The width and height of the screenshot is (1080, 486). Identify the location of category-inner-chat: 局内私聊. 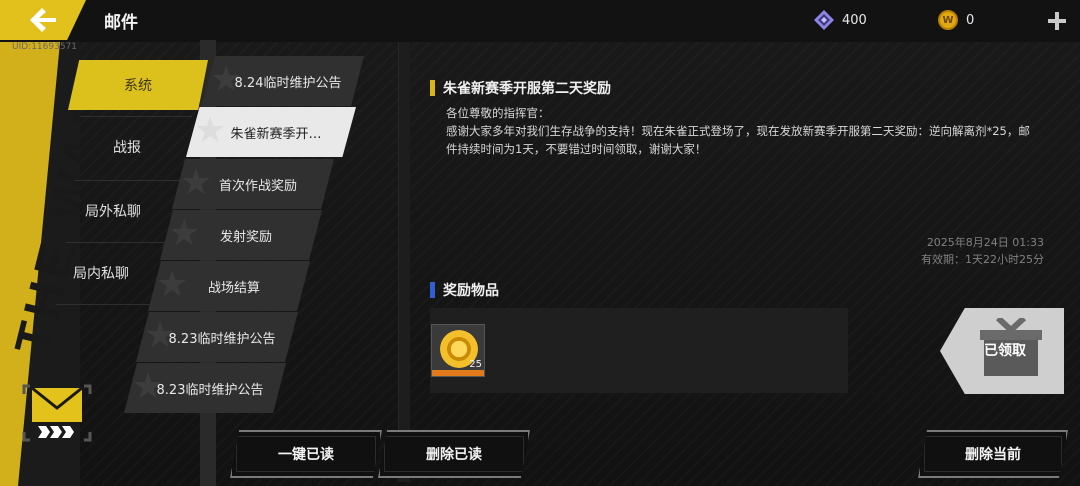
(101, 273).